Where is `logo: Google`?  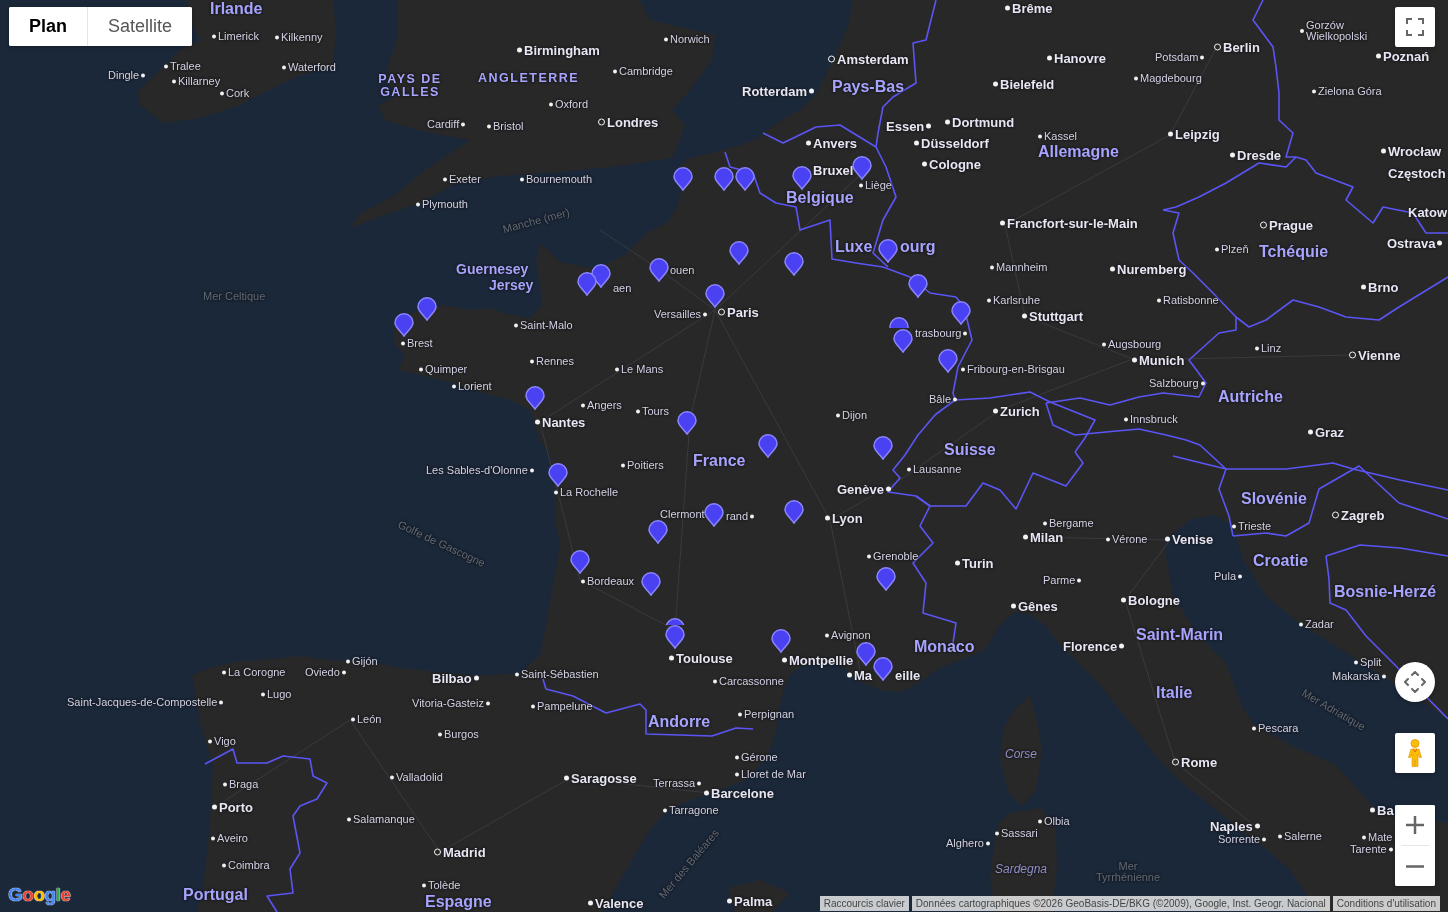
logo: Google is located at coordinates (39, 894).